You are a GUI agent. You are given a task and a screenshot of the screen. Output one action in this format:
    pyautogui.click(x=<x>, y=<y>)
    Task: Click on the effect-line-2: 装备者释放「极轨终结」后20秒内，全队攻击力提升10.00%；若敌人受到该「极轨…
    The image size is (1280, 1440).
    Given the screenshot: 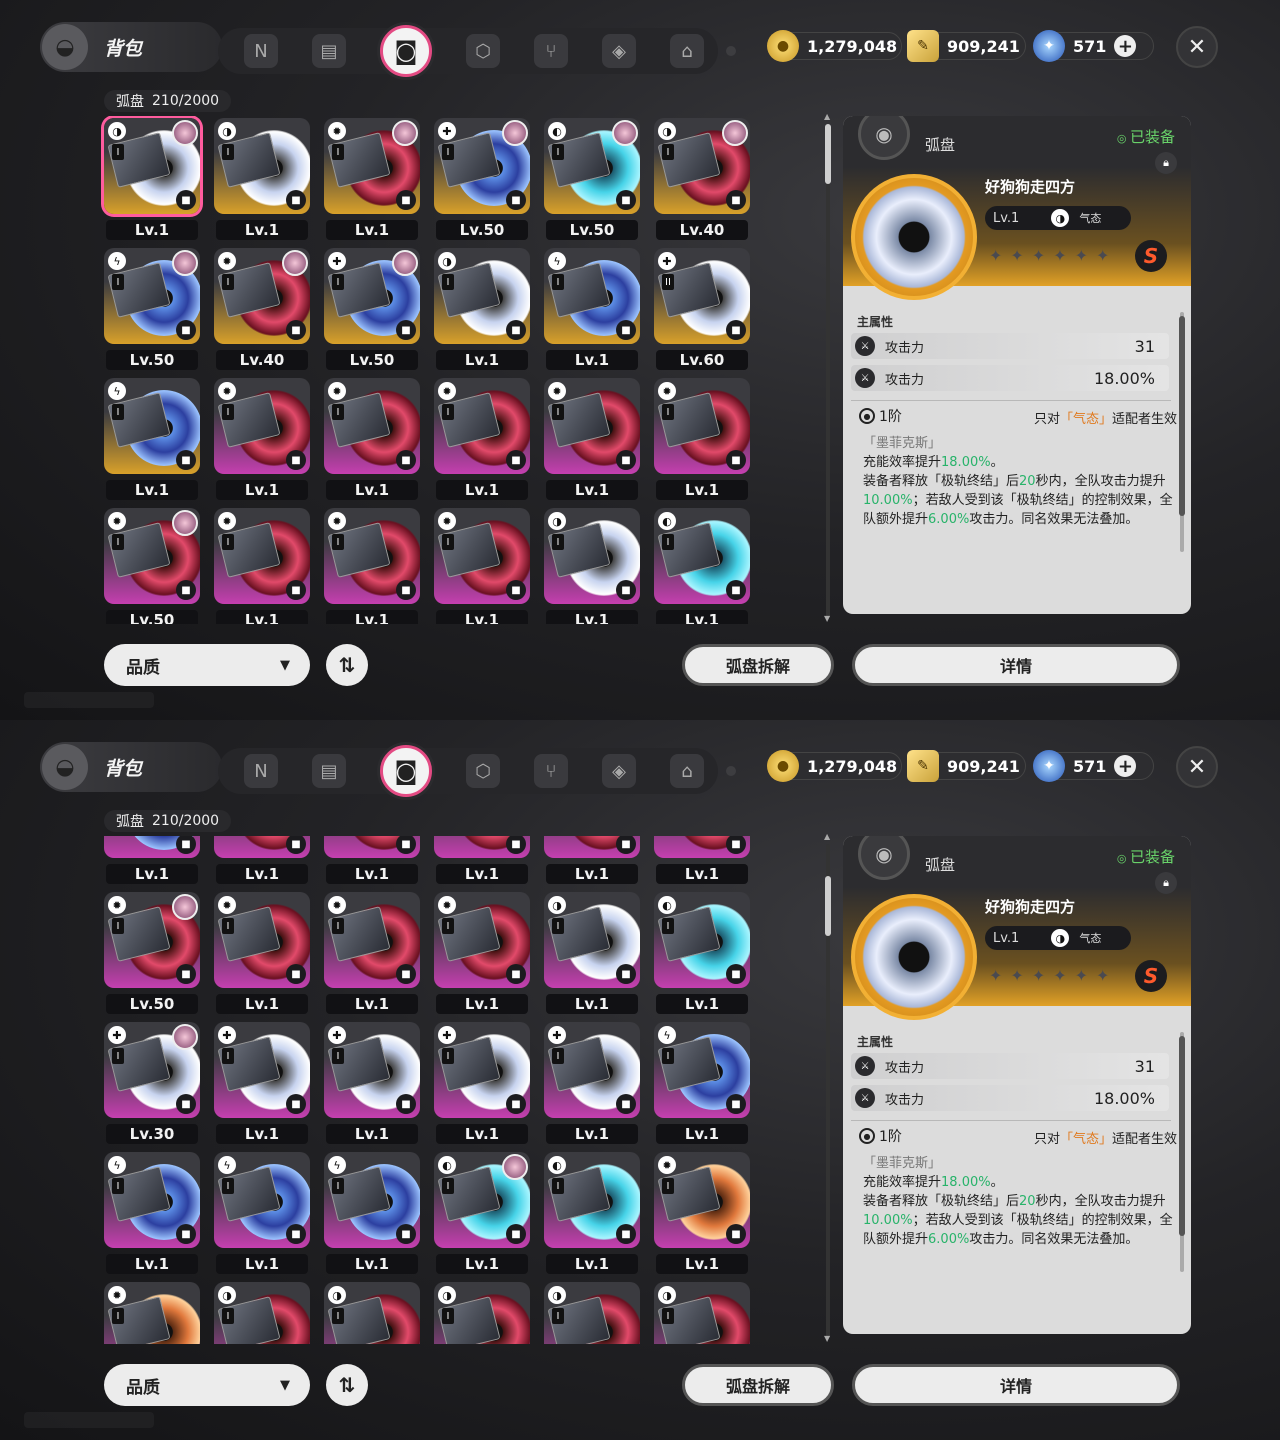 What is the action you would take?
    pyautogui.click(x=1019, y=500)
    